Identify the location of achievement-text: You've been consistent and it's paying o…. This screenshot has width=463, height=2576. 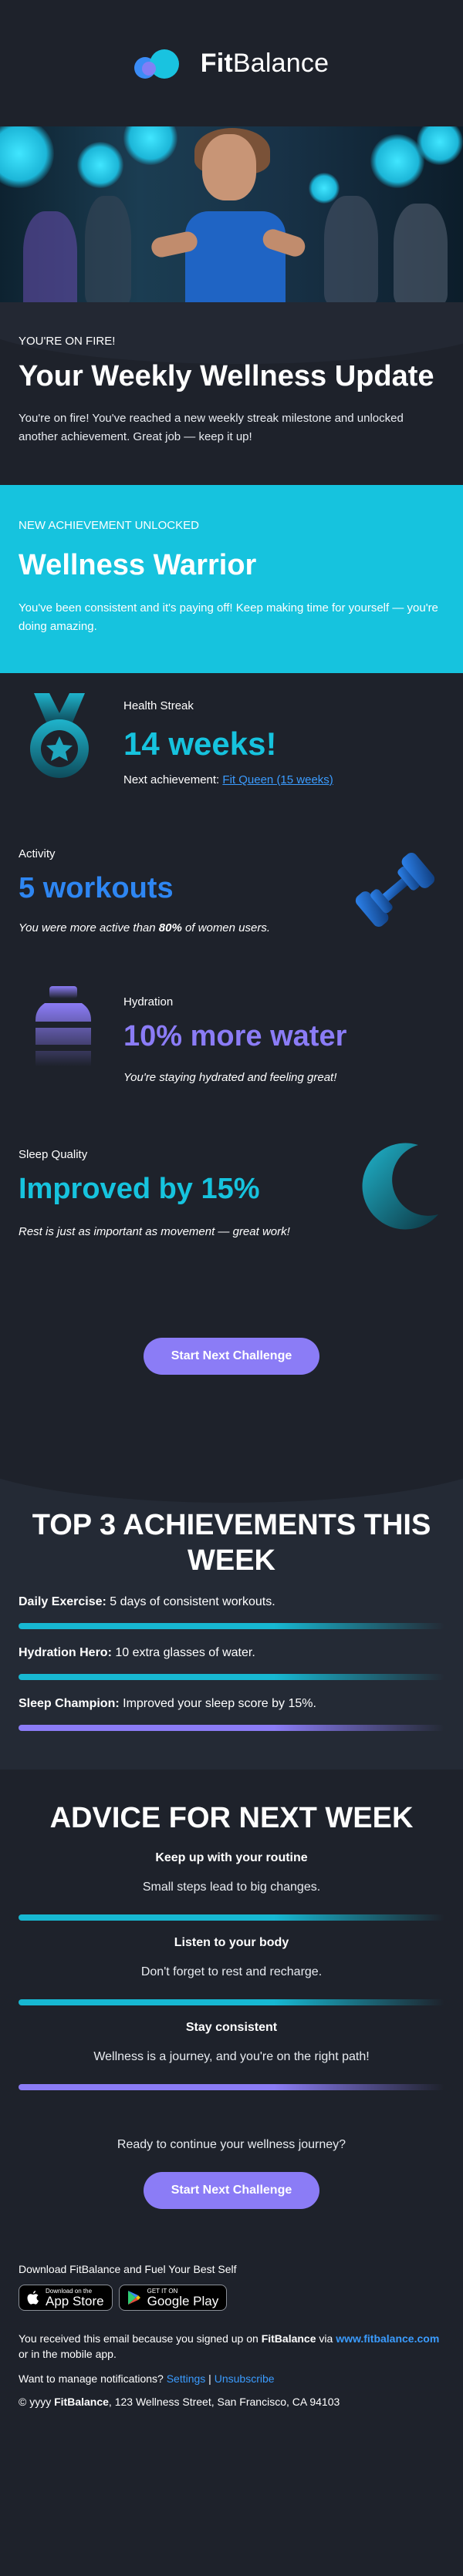
(228, 617).